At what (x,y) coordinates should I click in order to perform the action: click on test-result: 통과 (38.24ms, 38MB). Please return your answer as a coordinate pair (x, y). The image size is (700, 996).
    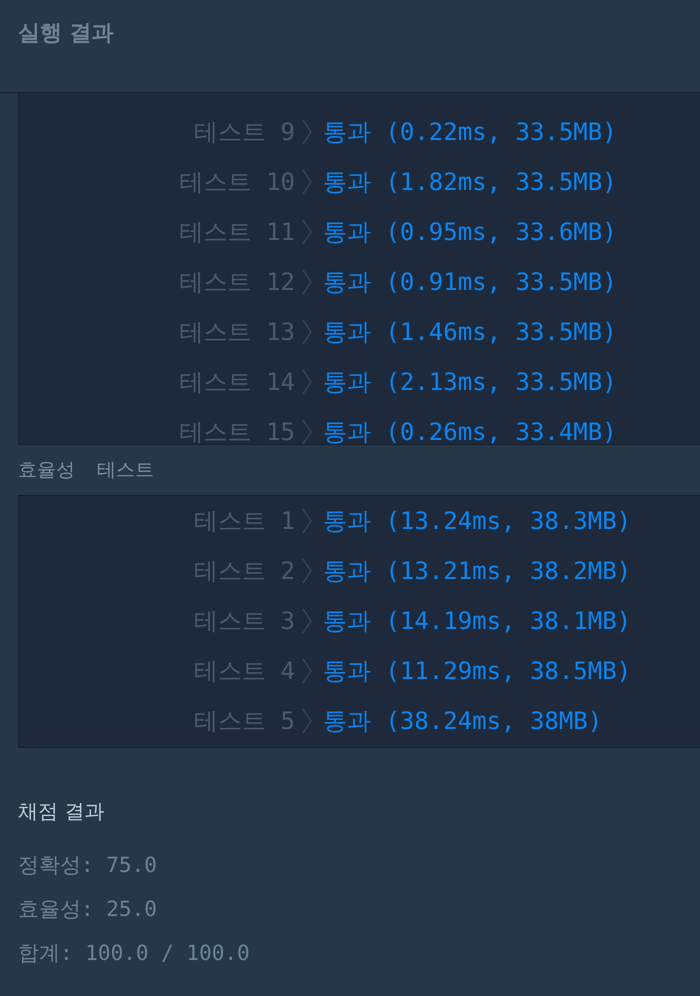
    Looking at the image, I should click on (463, 721).